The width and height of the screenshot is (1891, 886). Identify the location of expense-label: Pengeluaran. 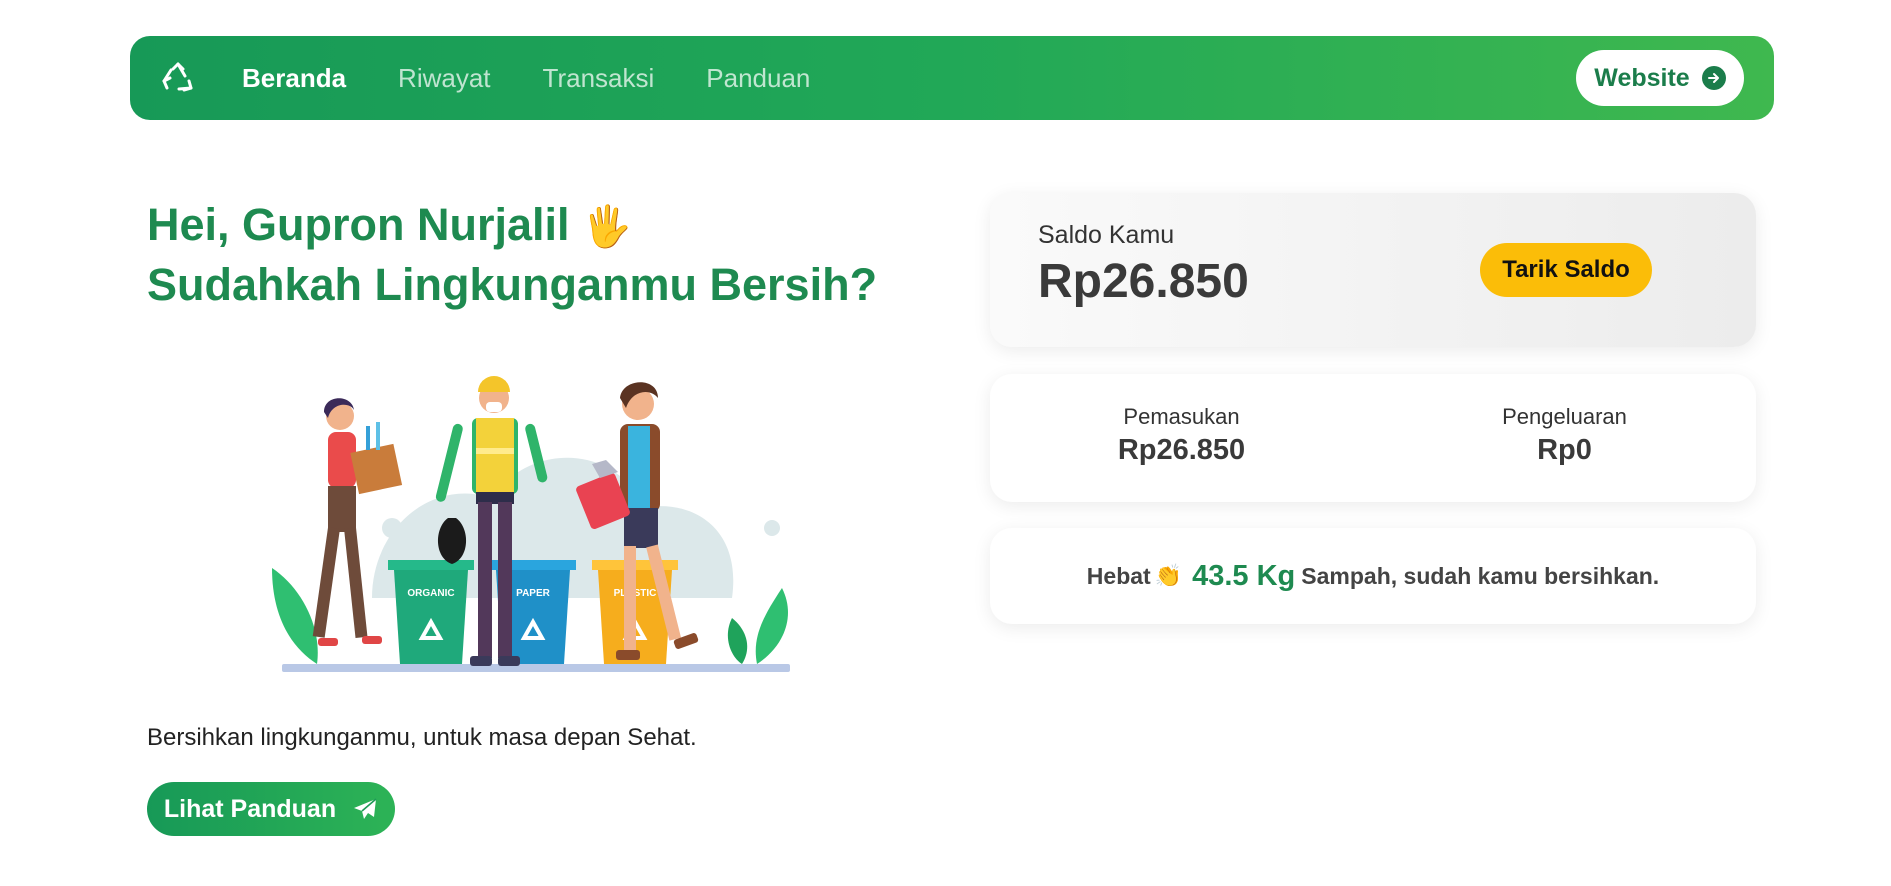
(1564, 416).